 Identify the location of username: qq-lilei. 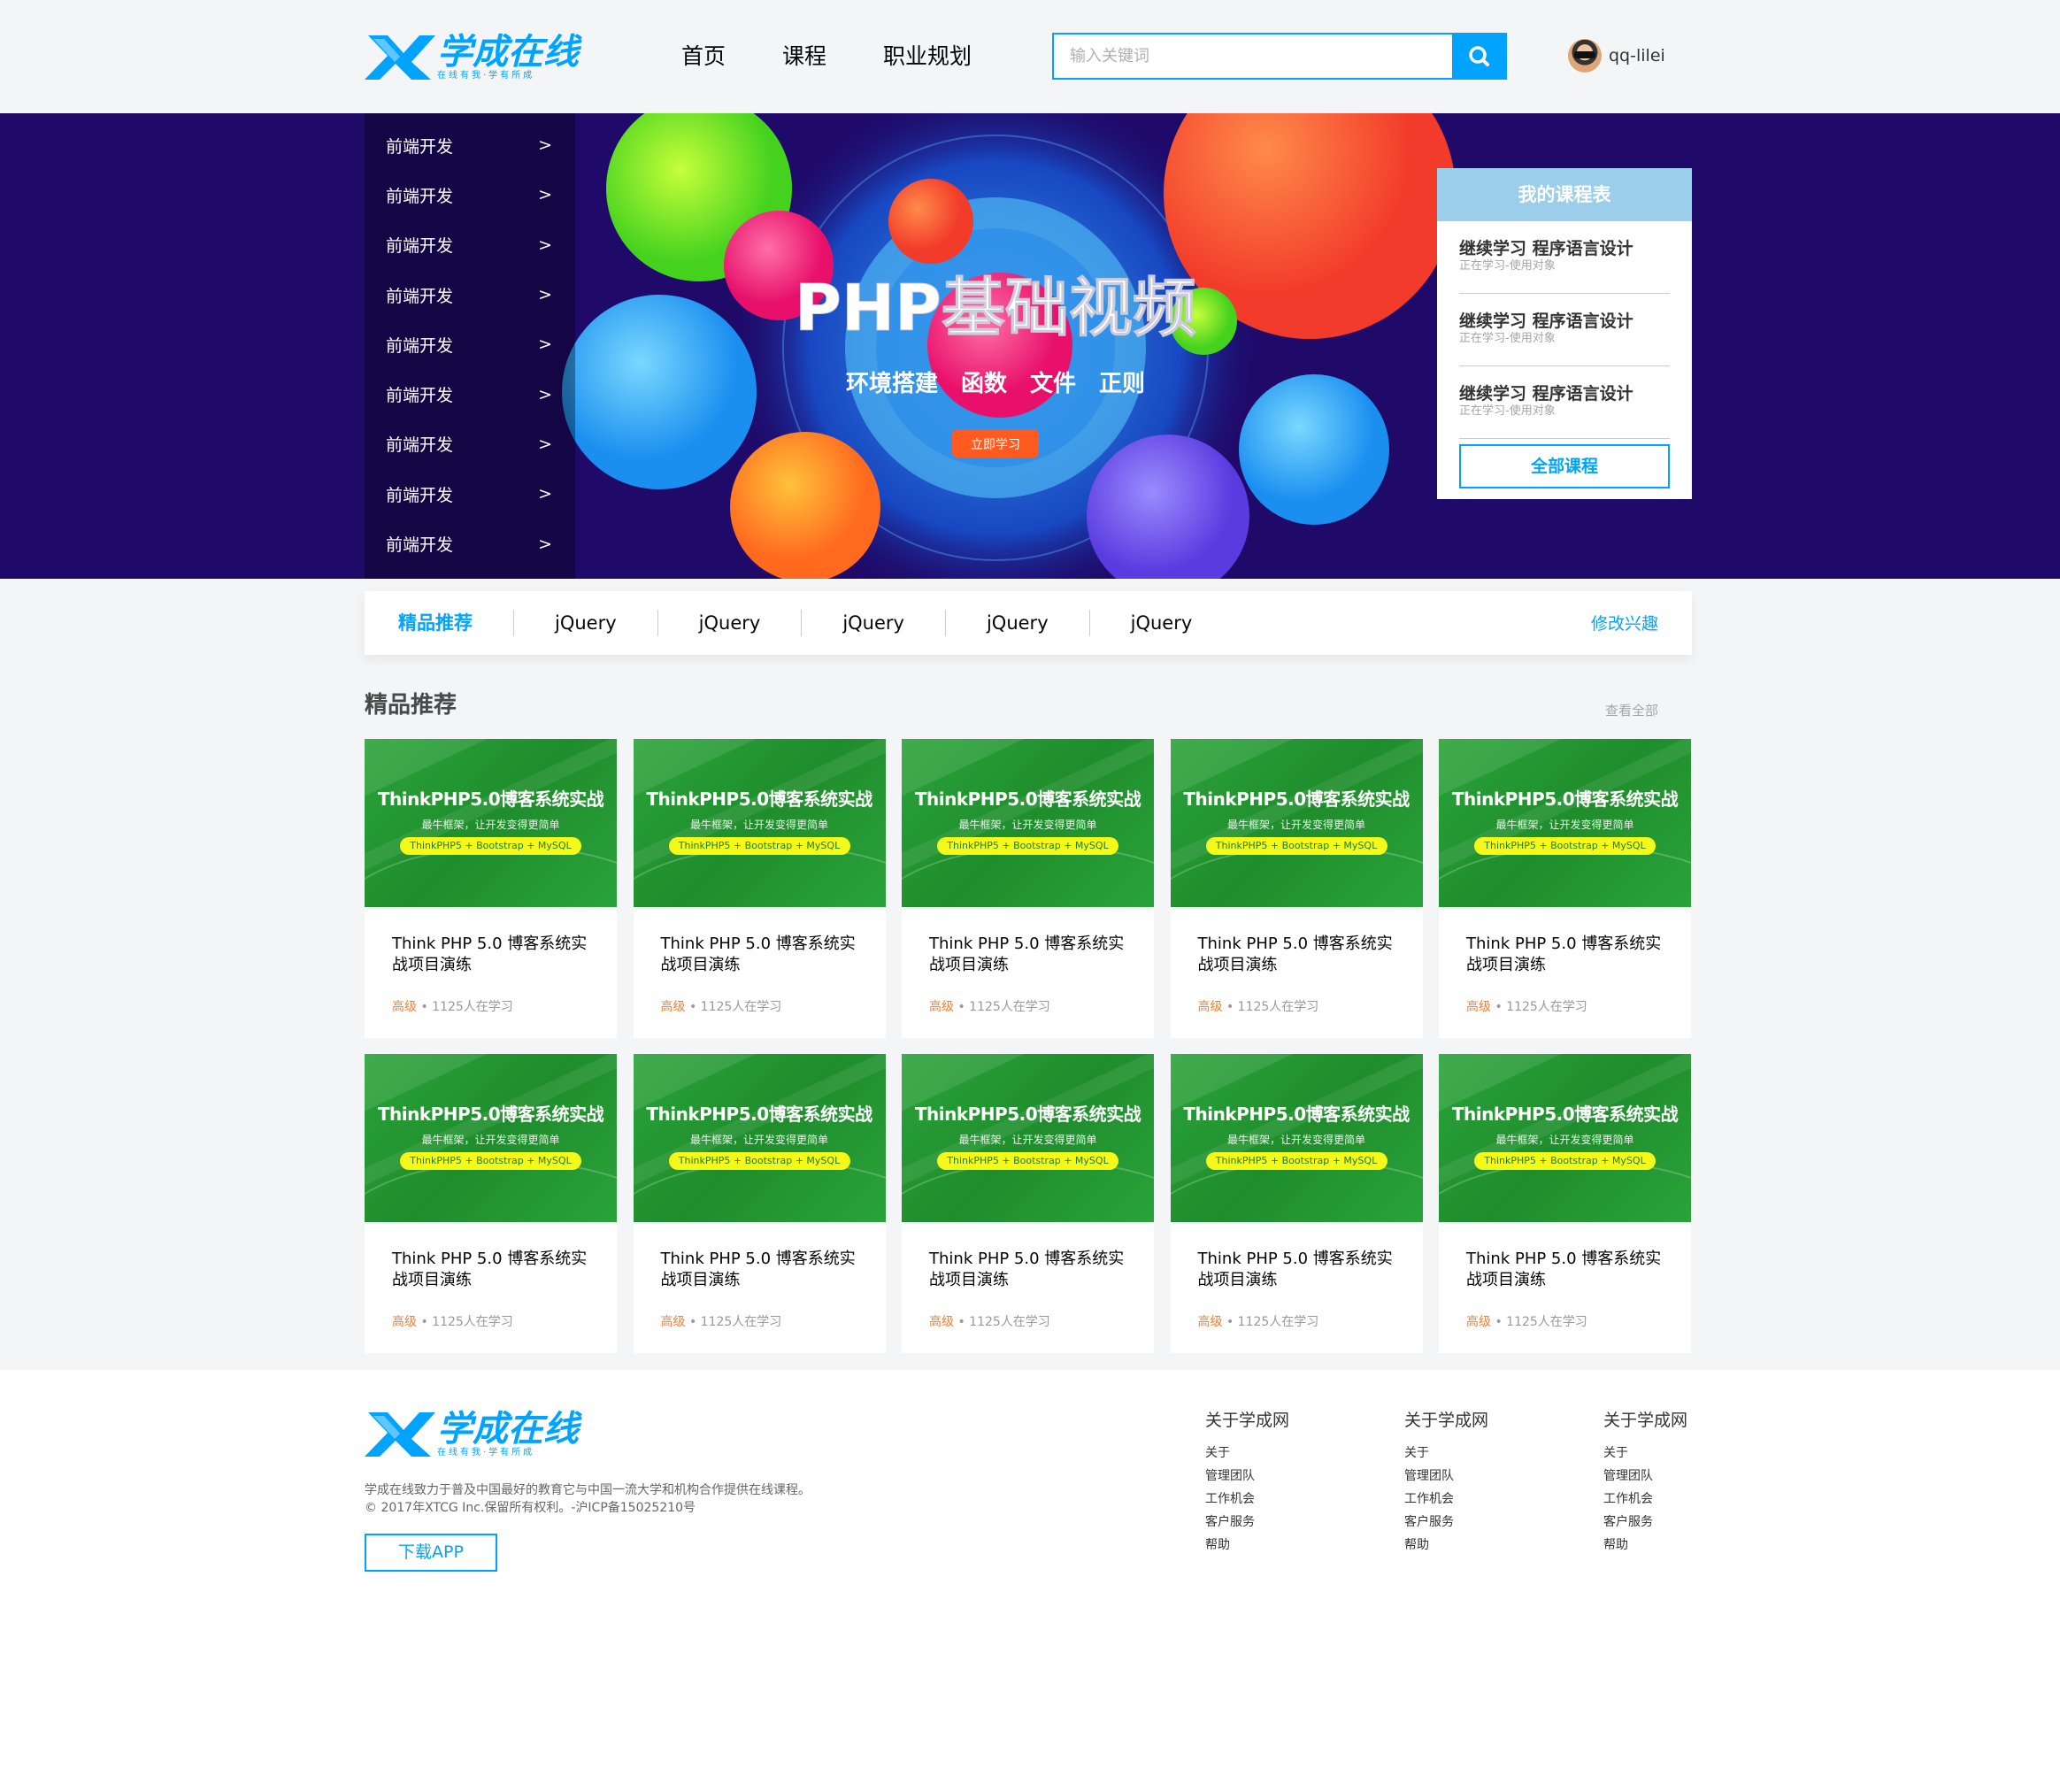
(1637, 56).